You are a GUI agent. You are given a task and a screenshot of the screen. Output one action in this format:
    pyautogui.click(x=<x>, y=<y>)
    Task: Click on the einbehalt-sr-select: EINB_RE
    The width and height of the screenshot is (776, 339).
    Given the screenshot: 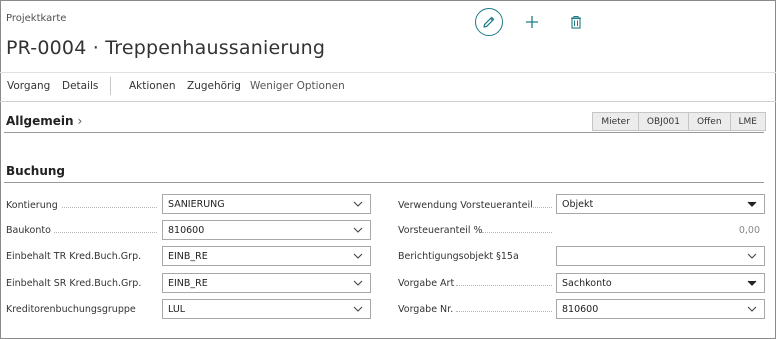 What is the action you would take?
    pyautogui.click(x=266, y=283)
    